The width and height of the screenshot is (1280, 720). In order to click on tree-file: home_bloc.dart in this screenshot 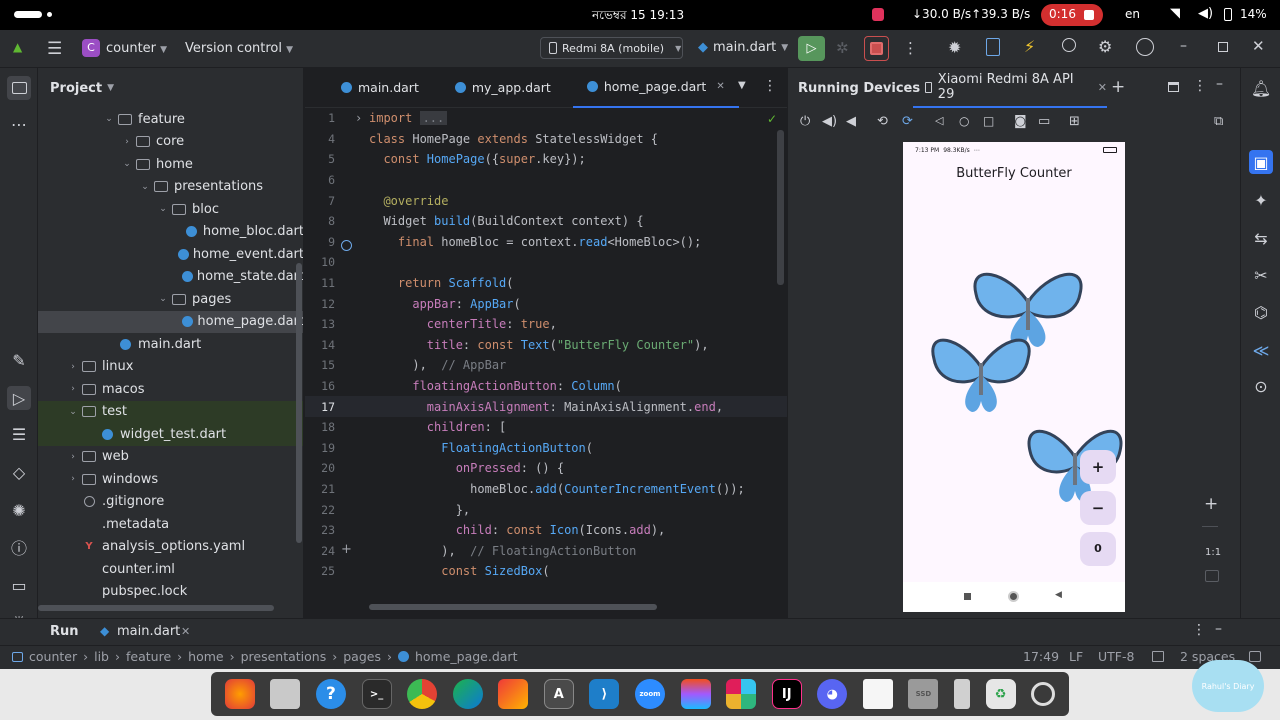, I will do `click(170, 232)`.